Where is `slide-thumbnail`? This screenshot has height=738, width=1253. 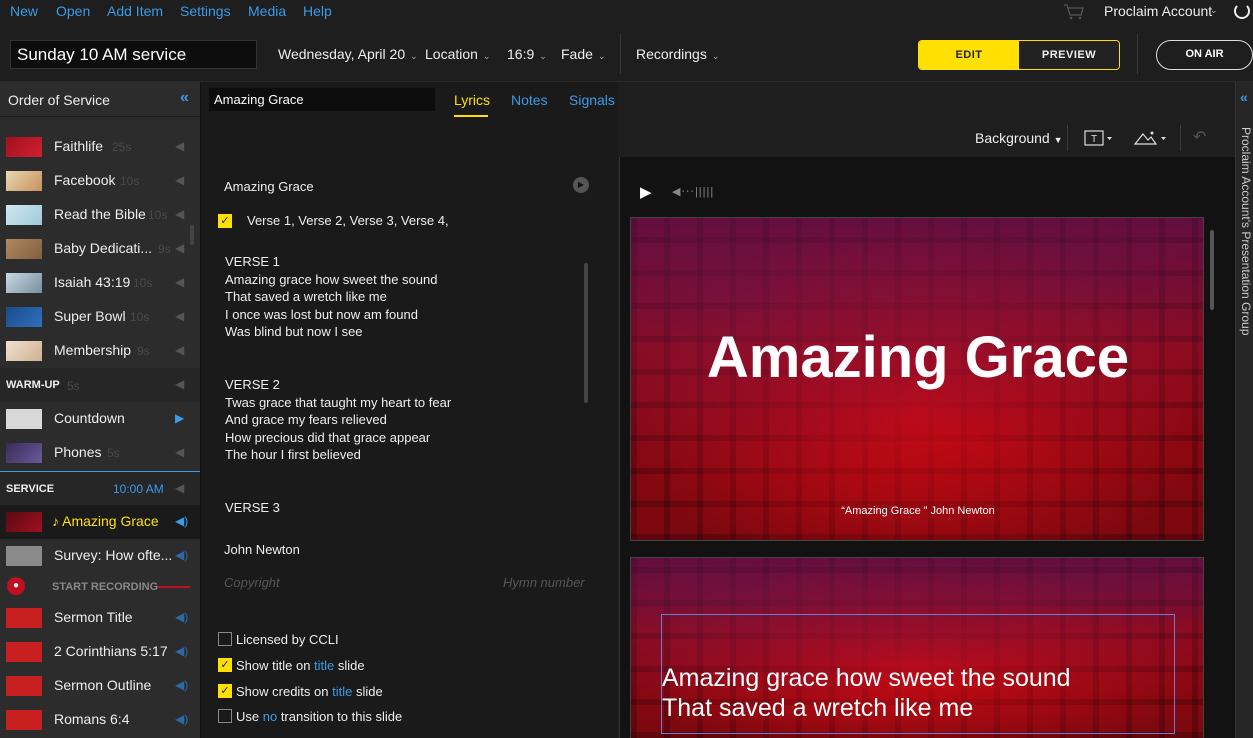 slide-thumbnail is located at coordinates (24, 652).